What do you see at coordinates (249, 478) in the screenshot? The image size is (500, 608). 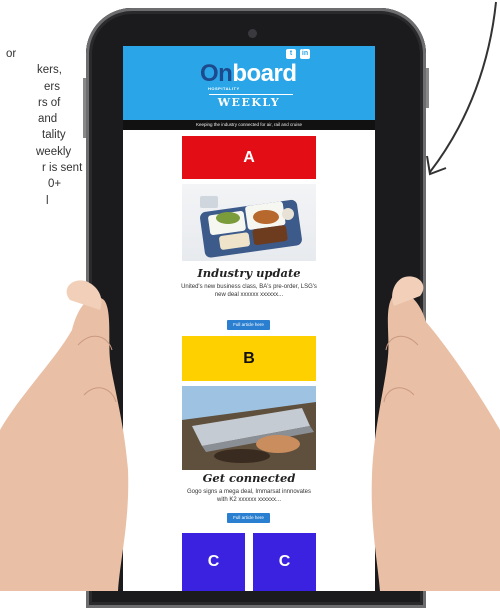 I see `article-title: Get connected` at bounding box center [249, 478].